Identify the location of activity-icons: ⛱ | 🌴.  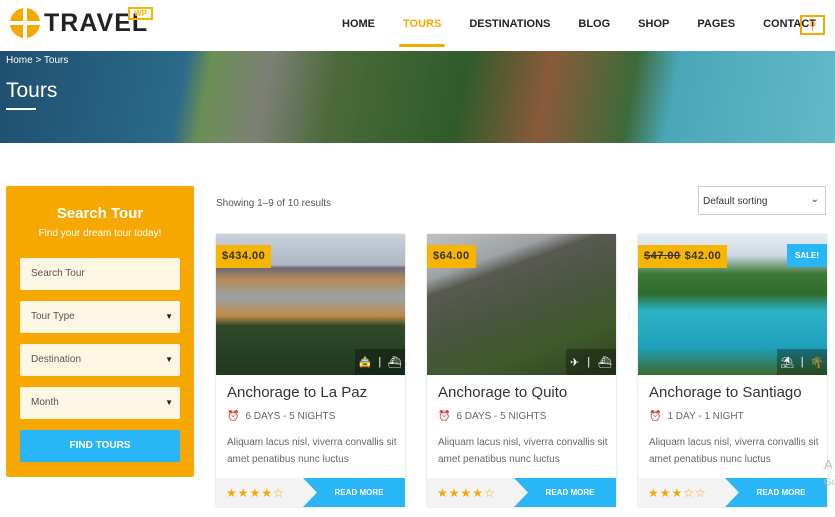
(802, 362).